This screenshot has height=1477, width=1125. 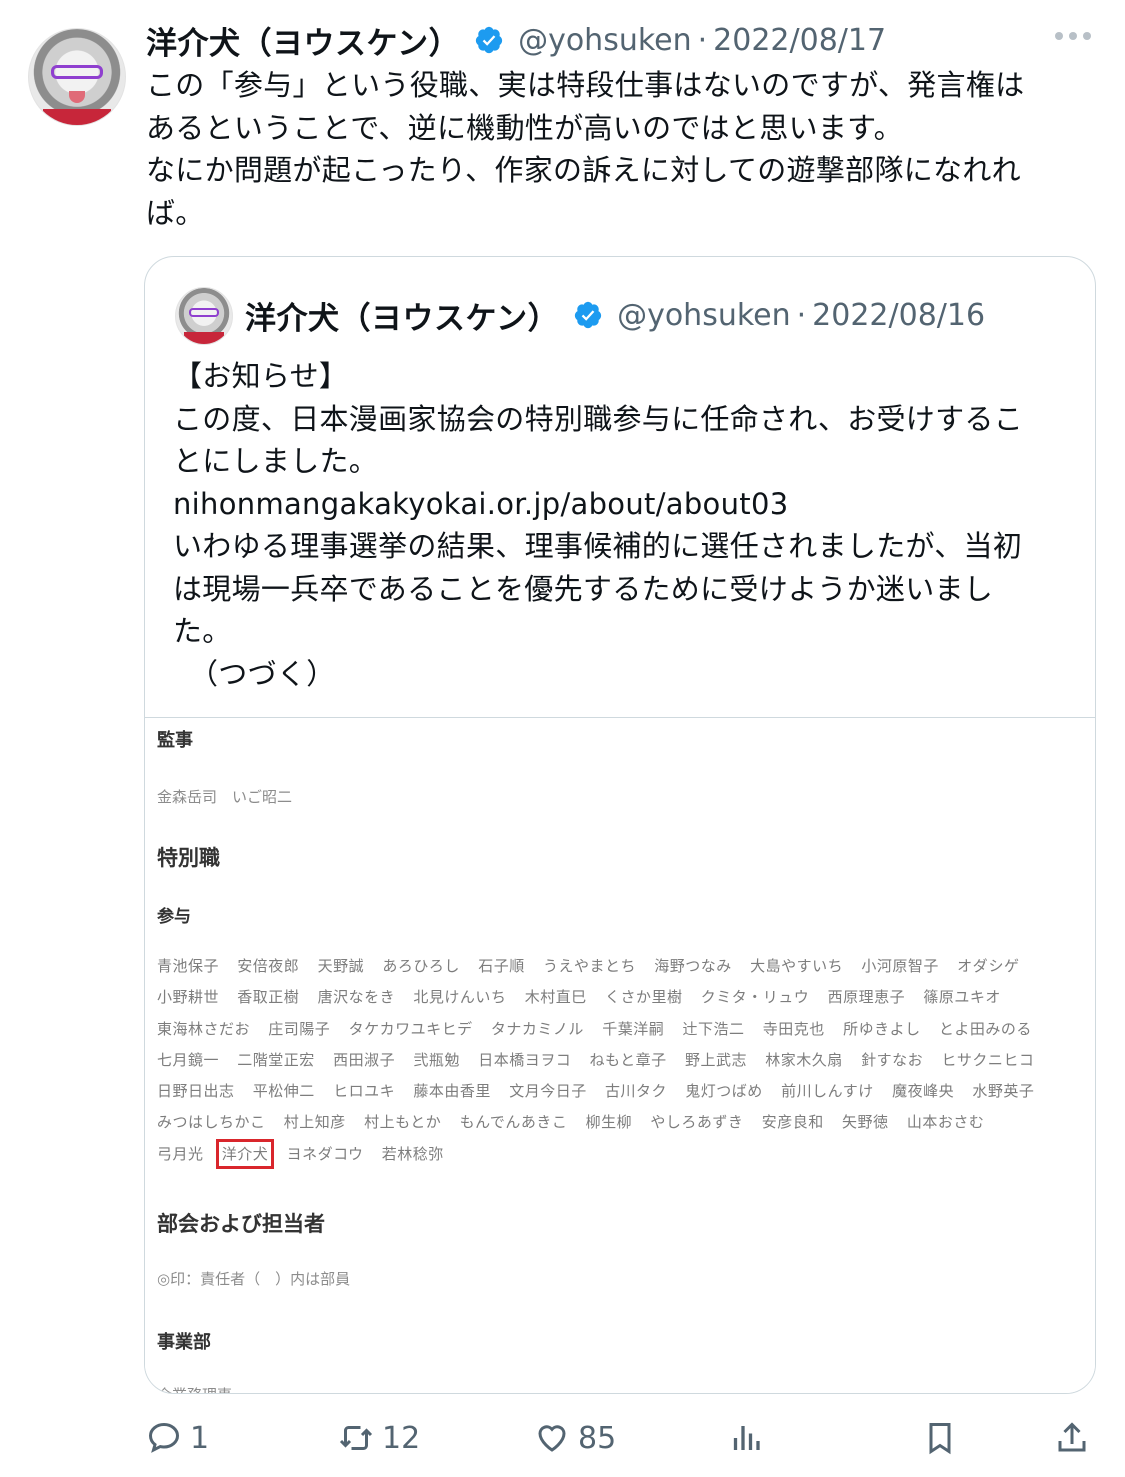 What do you see at coordinates (827, 1091) in the screenshot?
I see `sanyo-name: 前川しんすけ` at bounding box center [827, 1091].